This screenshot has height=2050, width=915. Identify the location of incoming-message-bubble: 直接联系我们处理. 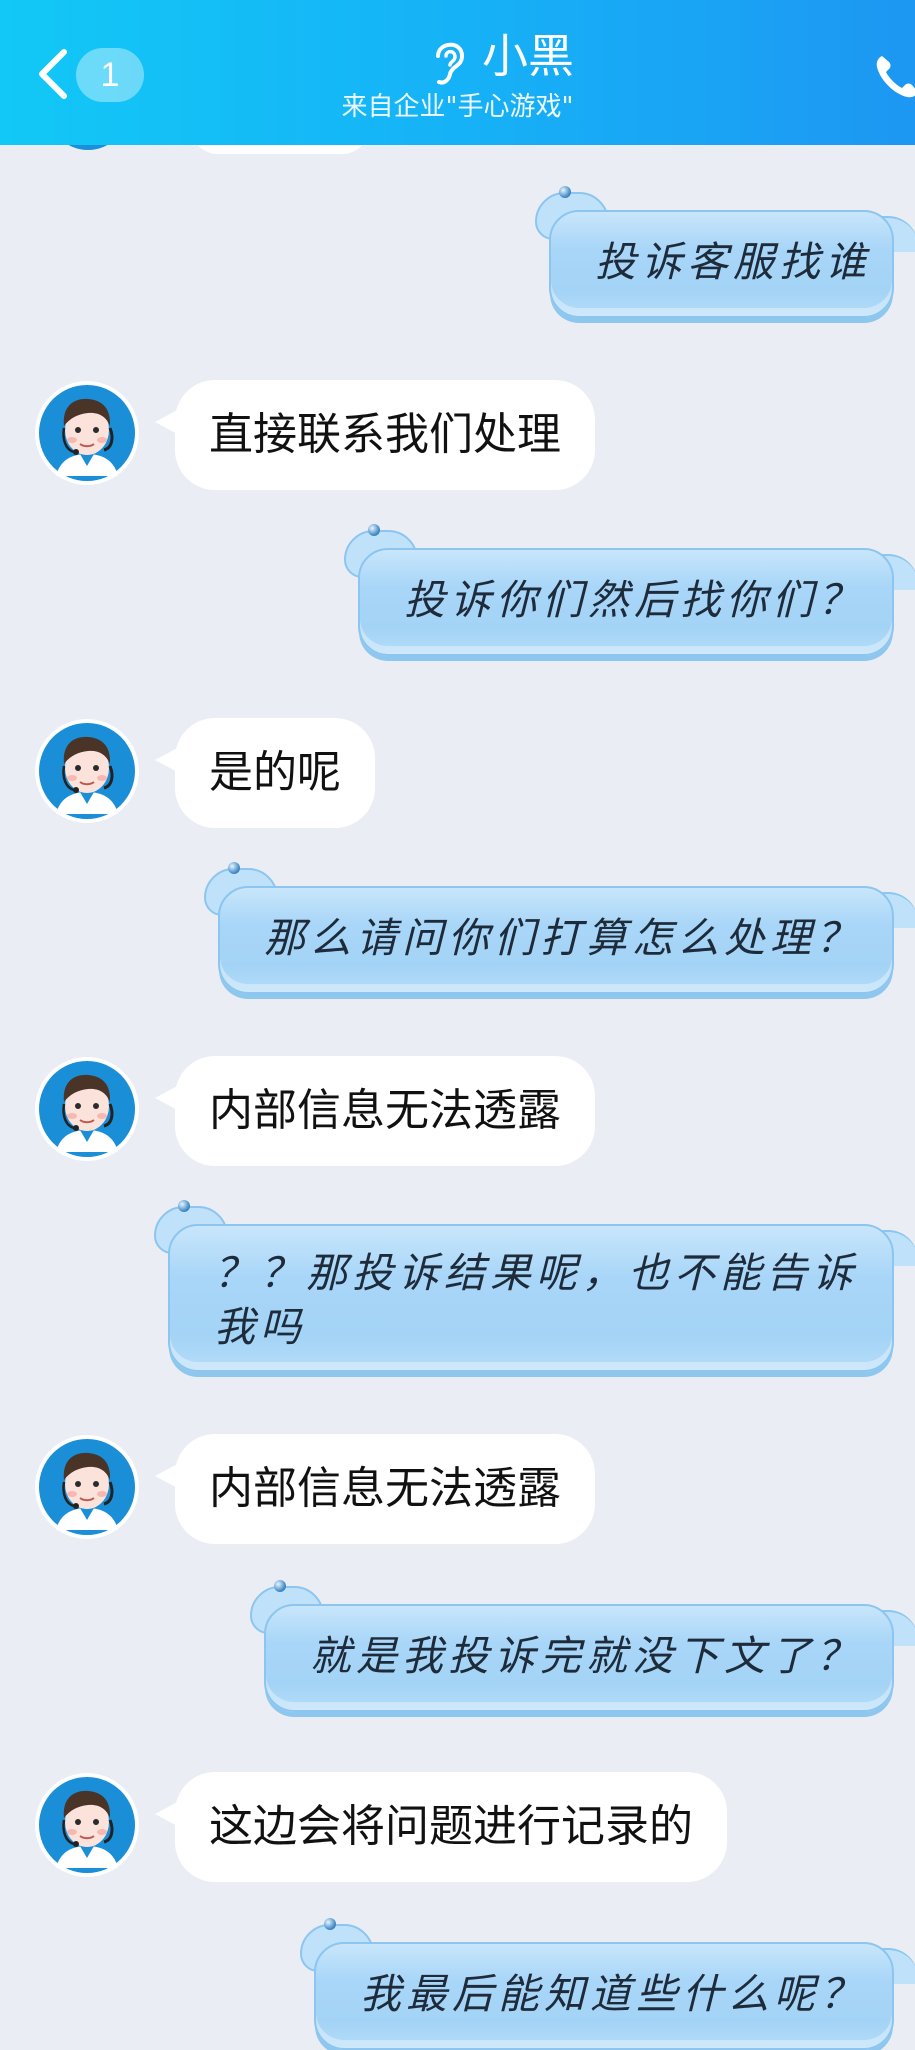
(375, 435).